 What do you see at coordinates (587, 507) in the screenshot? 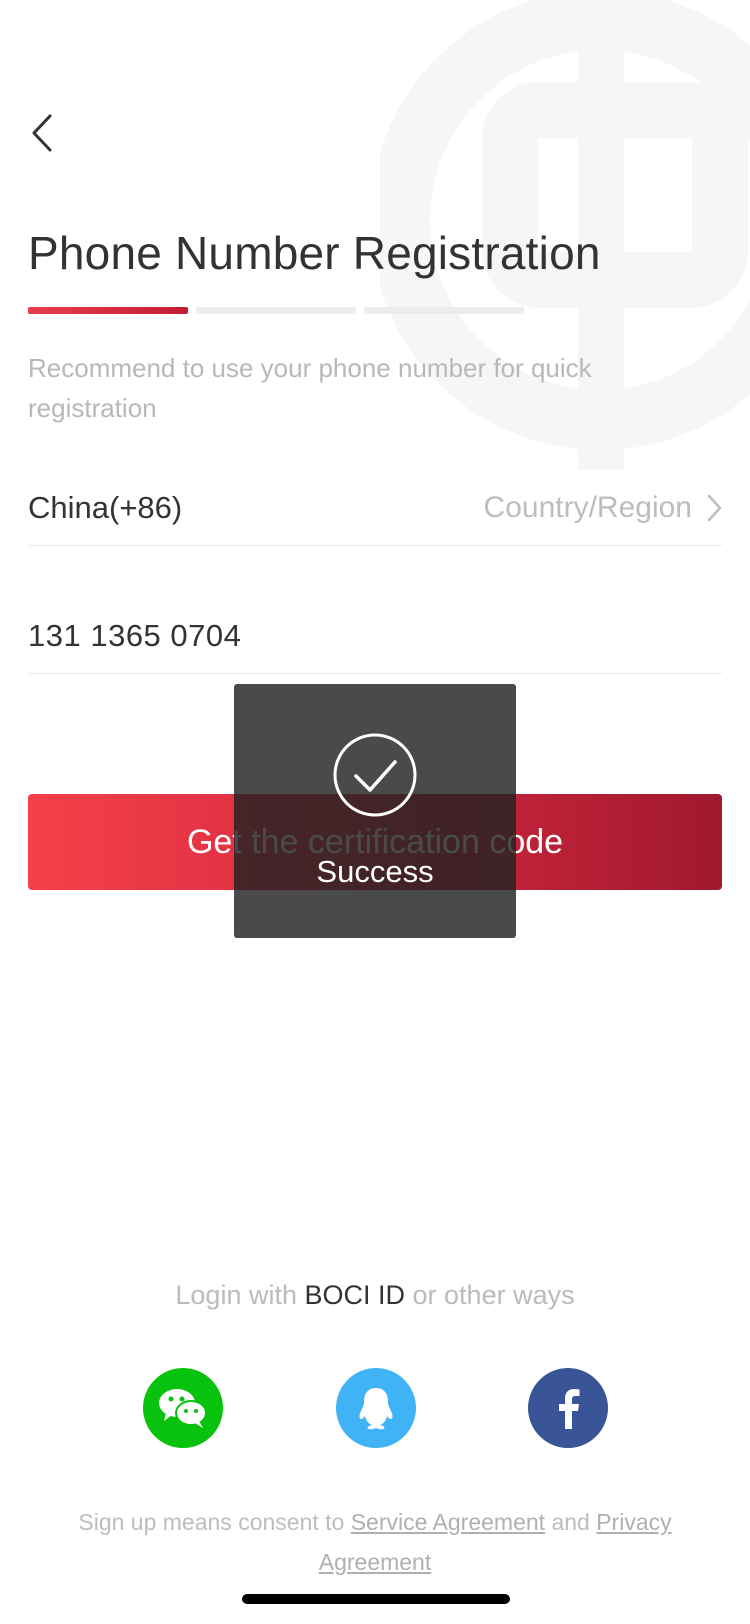
I see `country-region-label: Country/Region` at bounding box center [587, 507].